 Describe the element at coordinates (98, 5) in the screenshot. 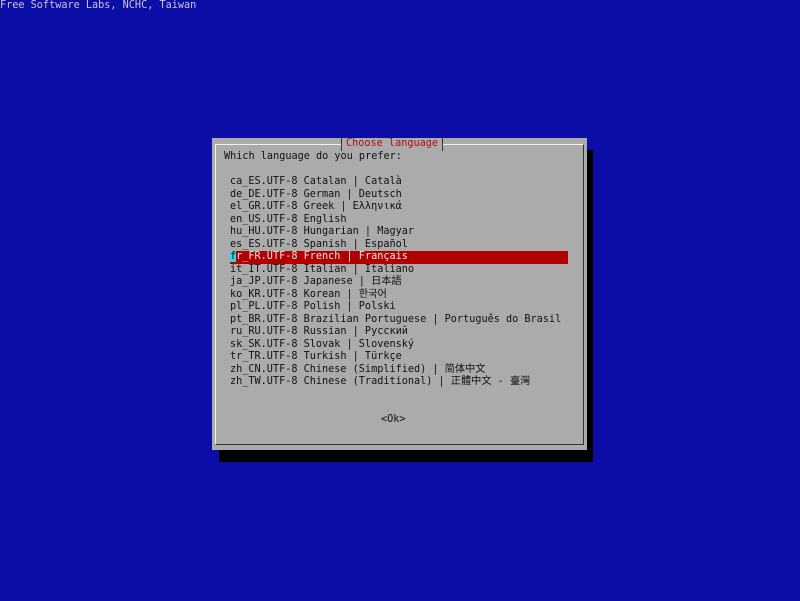

I see `backtitle: Free Software Labs, NCHC, Taiwan` at that location.